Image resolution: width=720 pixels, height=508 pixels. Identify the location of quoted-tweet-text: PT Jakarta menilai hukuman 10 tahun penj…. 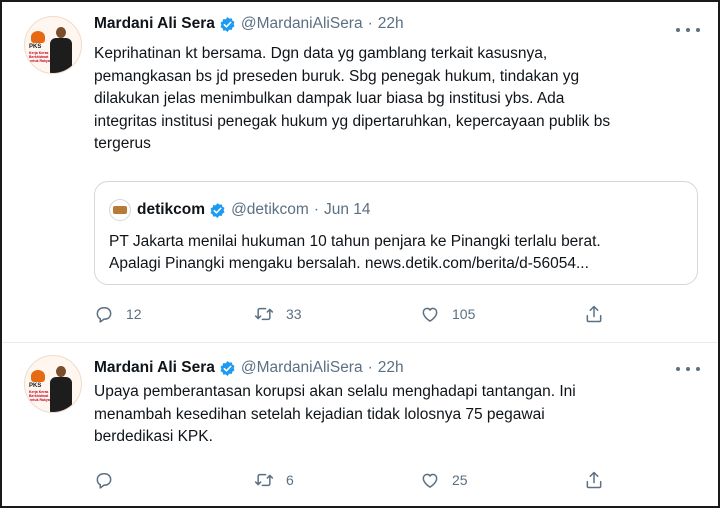
(355, 252).